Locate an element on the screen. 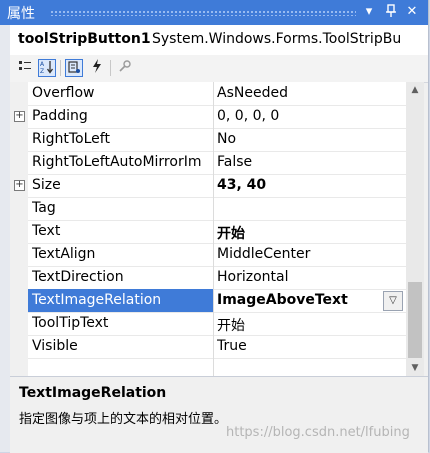  window-title: 属性 is located at coordinates (21, 14).